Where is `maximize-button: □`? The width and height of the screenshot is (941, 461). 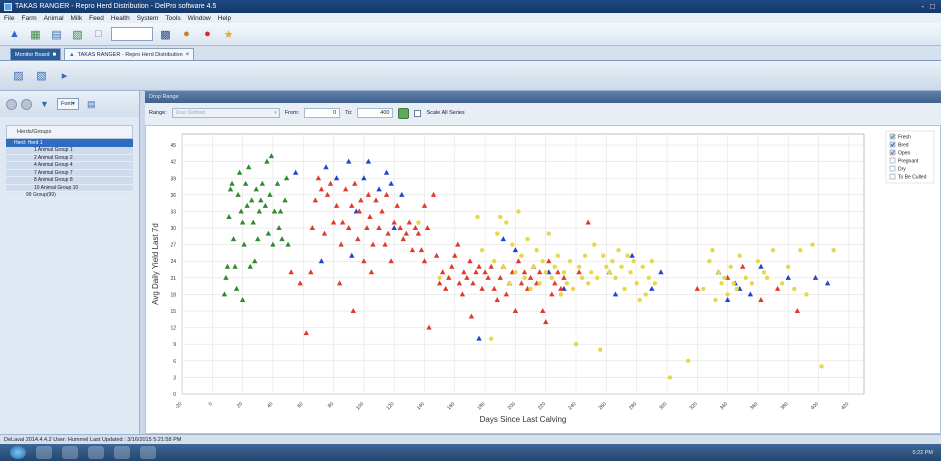
maximize-button: □ is located at coordinates (932, 6).